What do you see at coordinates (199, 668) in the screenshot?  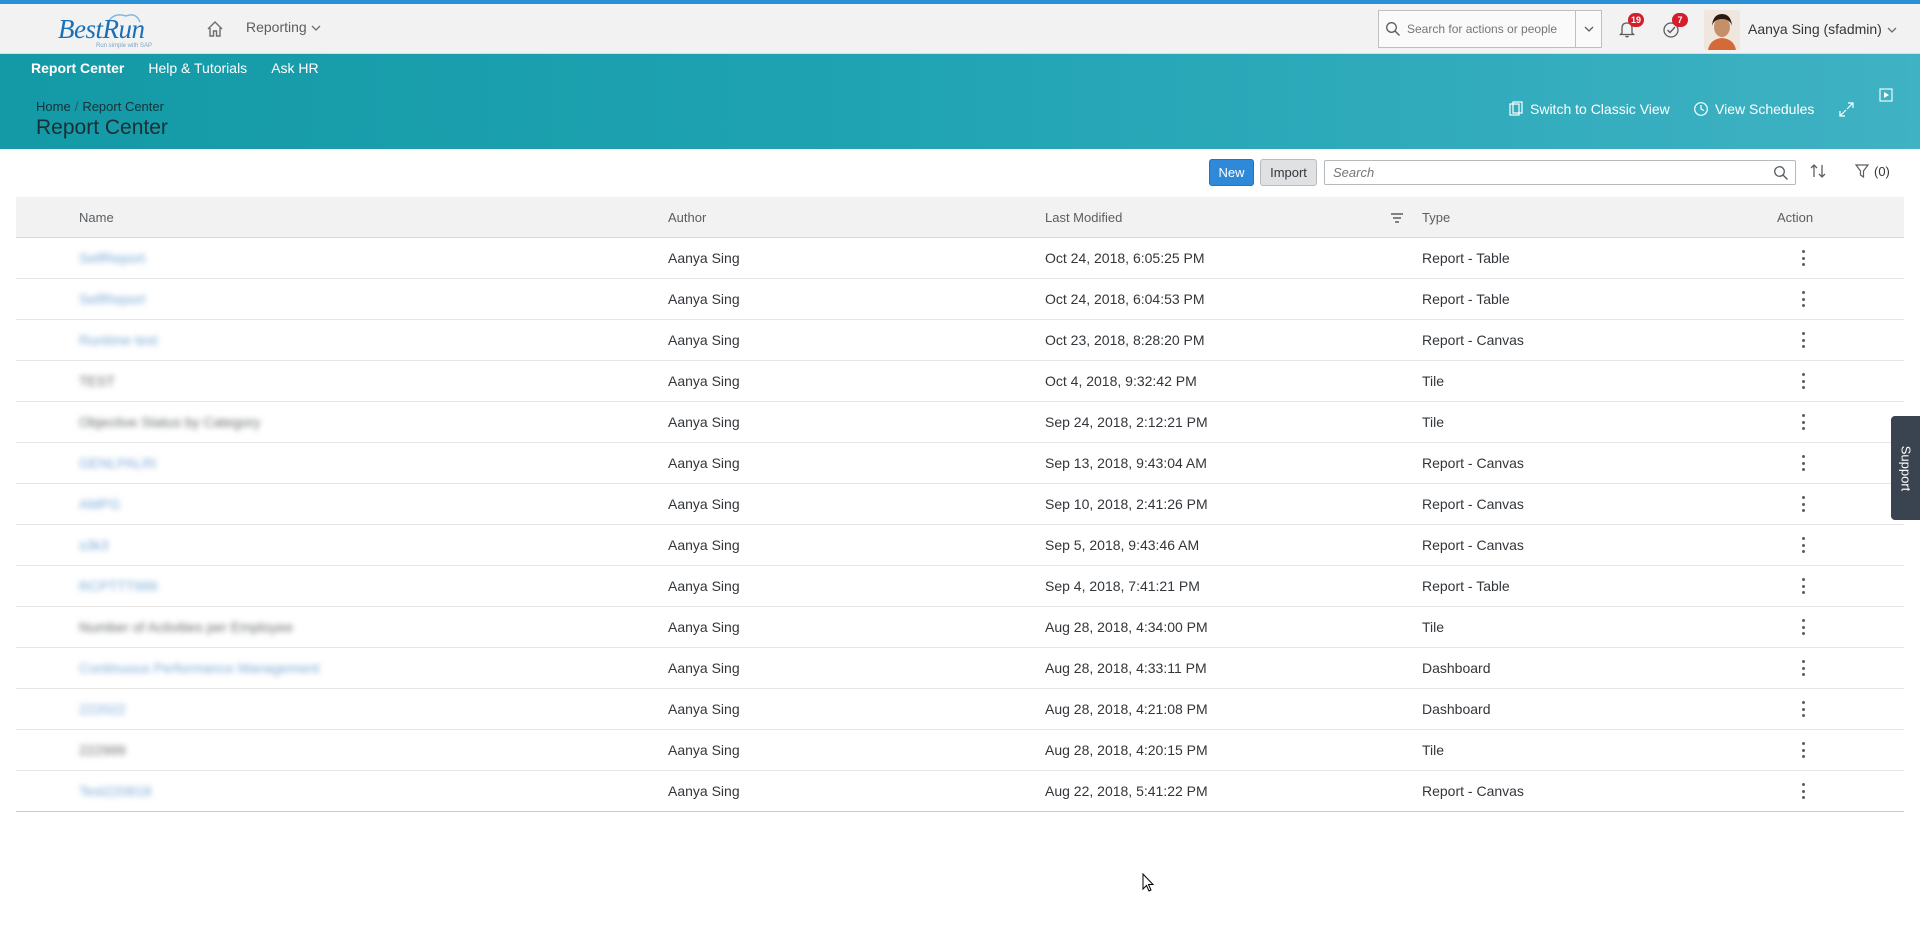 I see `report-name-link: Continuous Performance Management` at bounding box center [199, 668].